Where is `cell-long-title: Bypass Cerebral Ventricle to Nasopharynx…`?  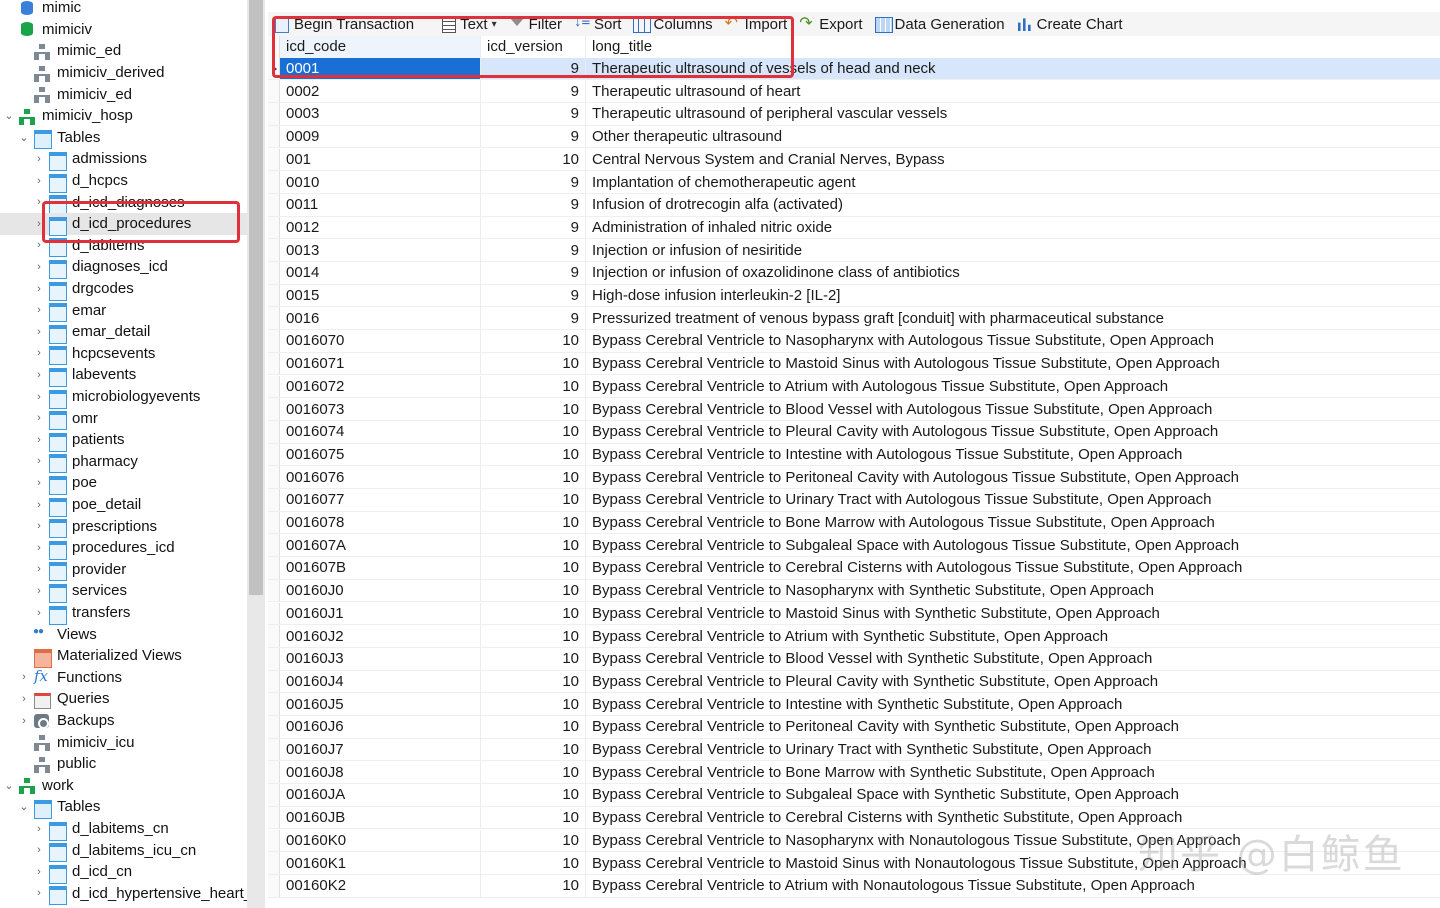 cell-long-title: Bypass Cerebral Ventricle to Nasopharynx… is located at coordinates (1013, 591).